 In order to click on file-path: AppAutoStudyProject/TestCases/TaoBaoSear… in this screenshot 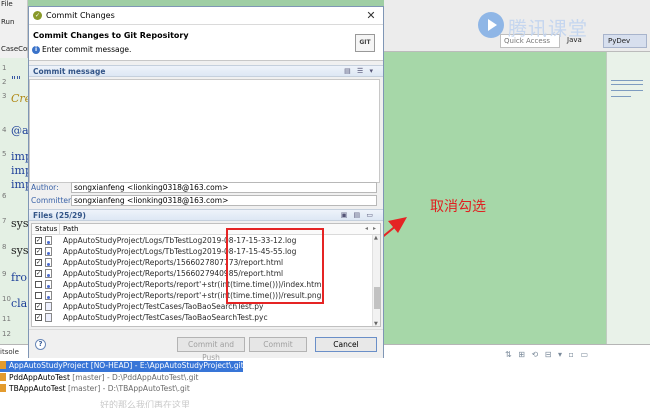, I will do `click(165, 317)`.